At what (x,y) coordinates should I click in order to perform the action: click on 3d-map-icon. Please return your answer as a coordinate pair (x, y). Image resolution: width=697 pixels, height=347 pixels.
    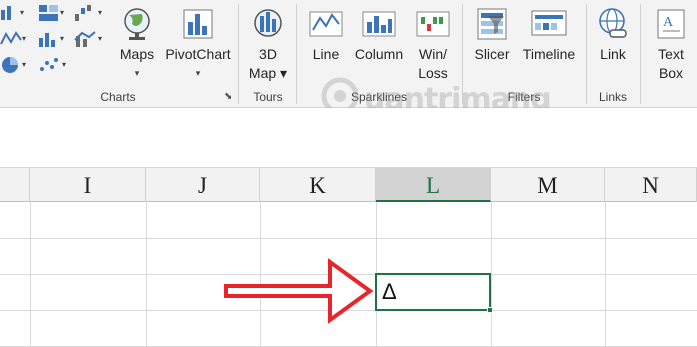
    Looking at the image, I should click on (268, 23).